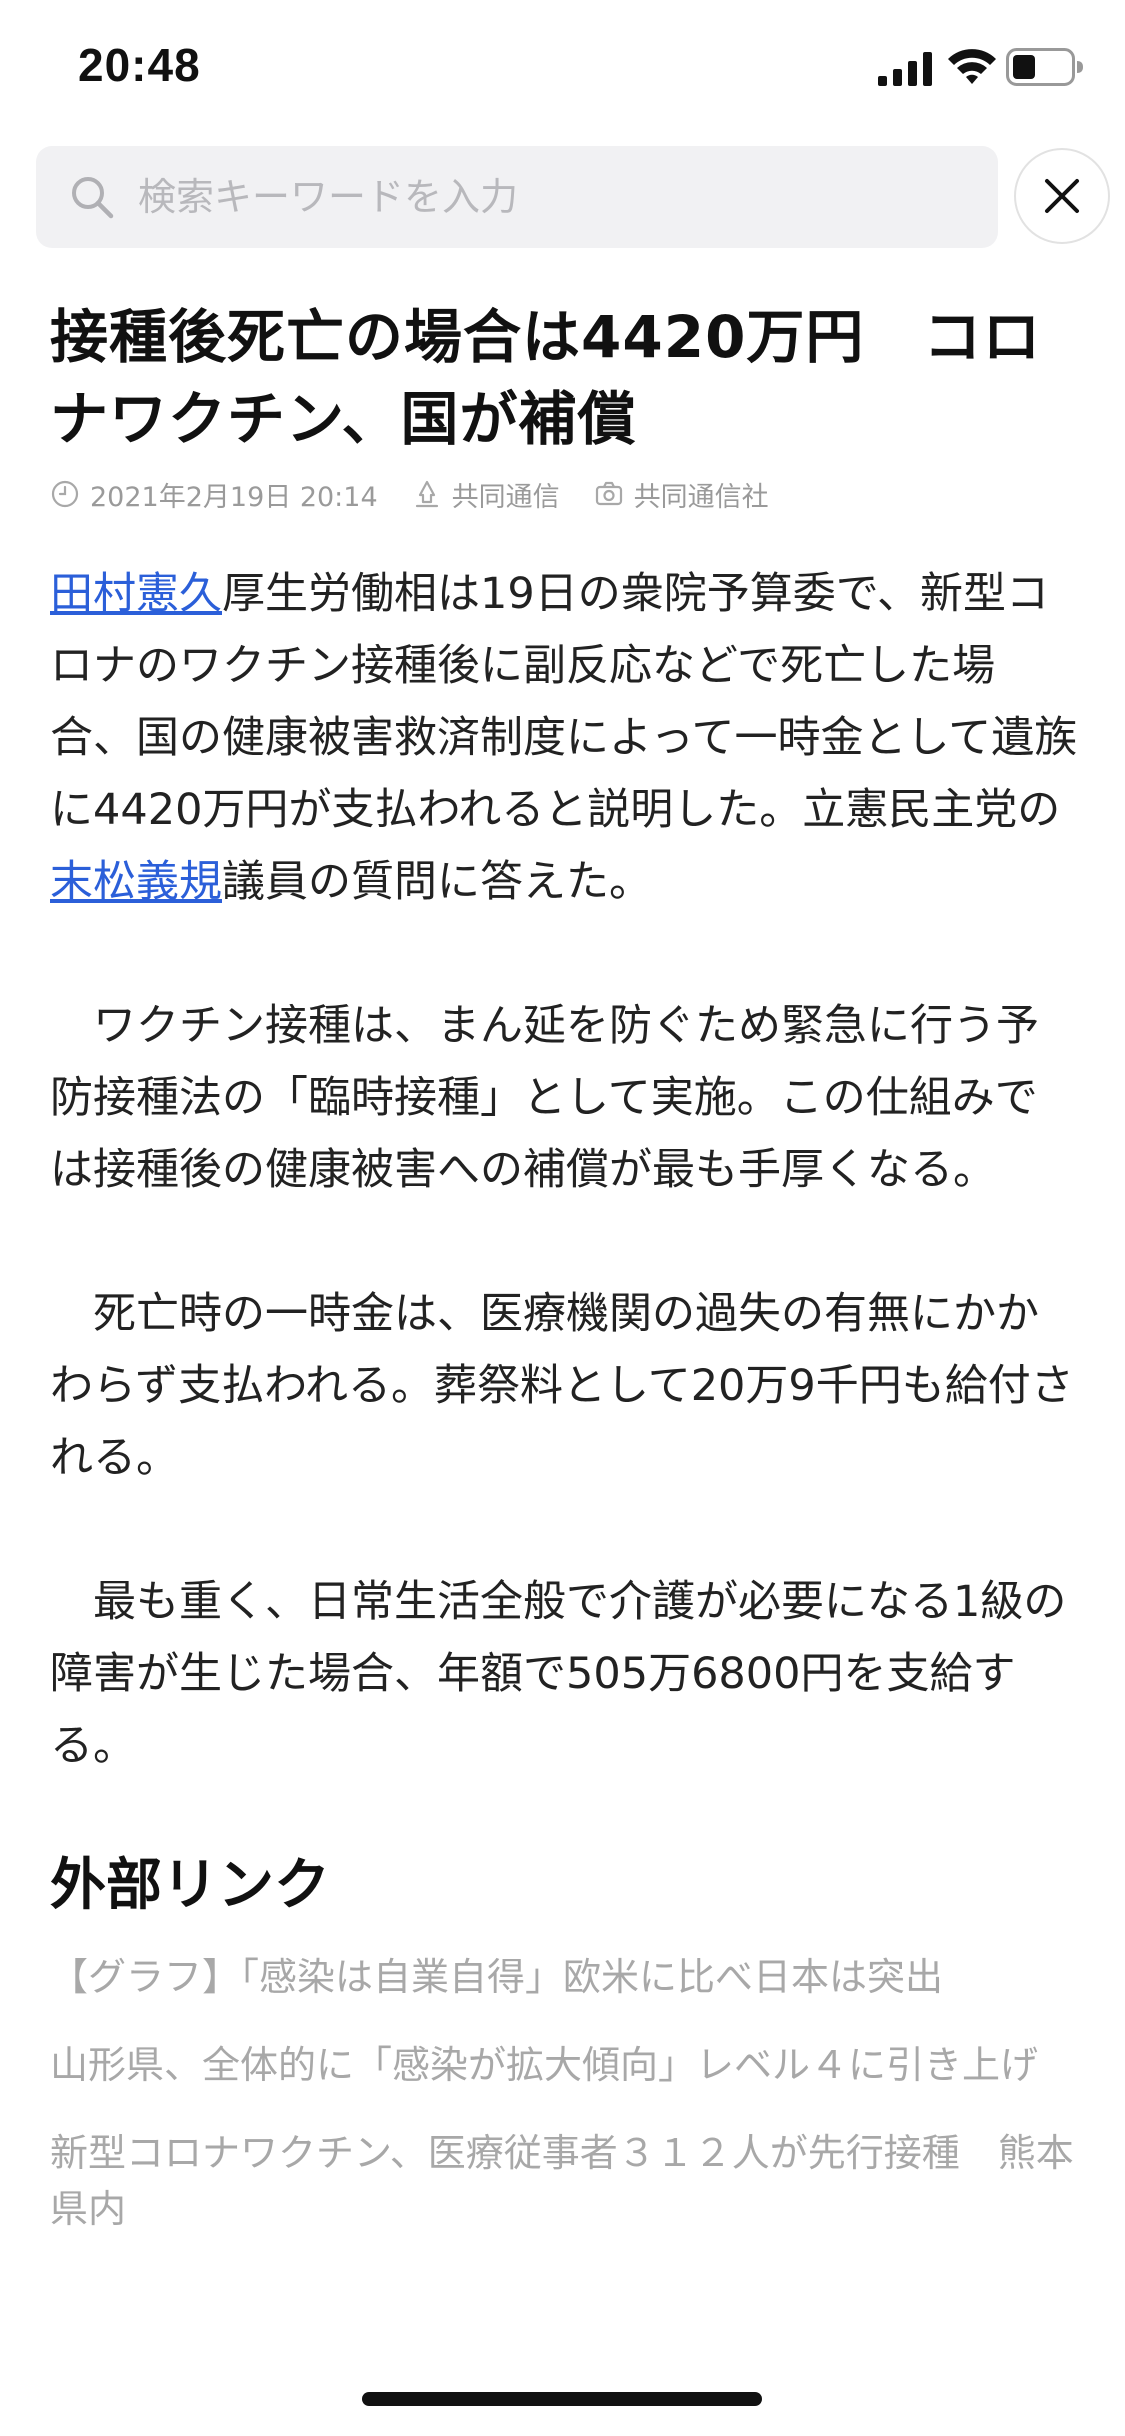  I want to click on meta-source: 共同通信, so click(486, 494).